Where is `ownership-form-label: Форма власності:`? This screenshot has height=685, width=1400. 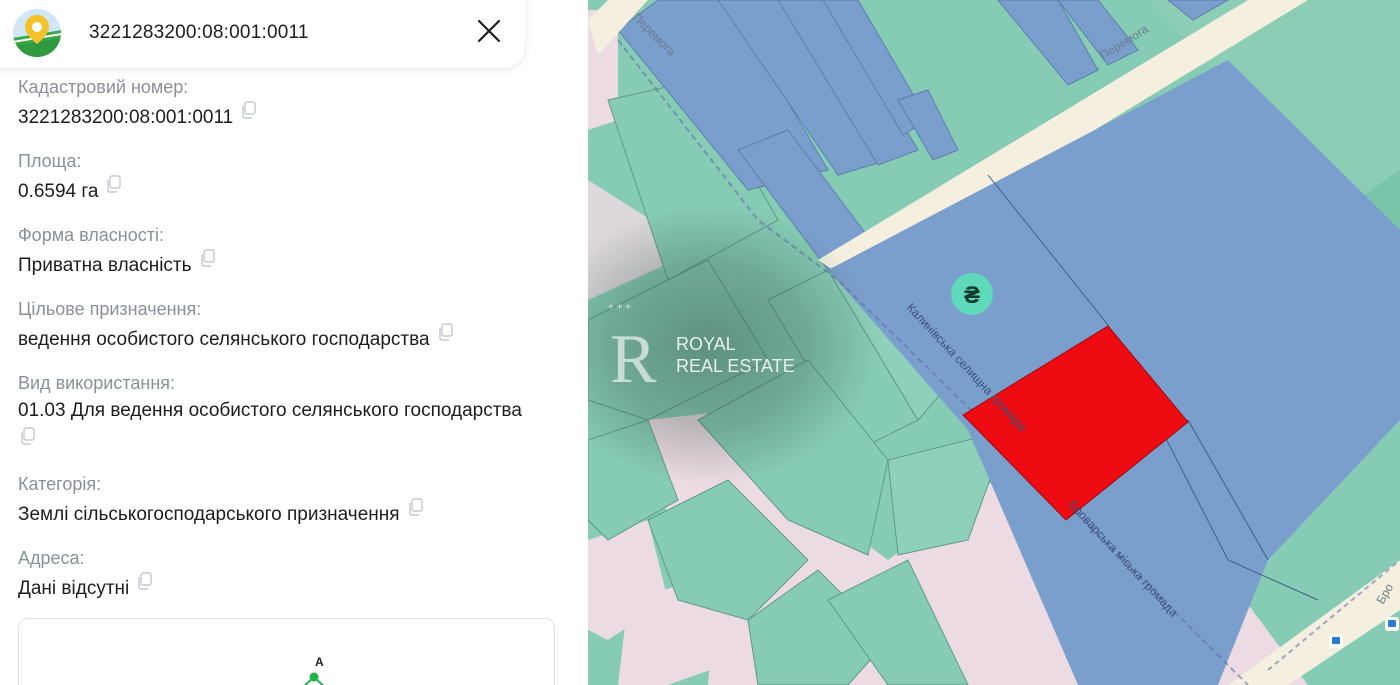 ownership-form-label: Форма власності: is located at coordinates (91, 235).